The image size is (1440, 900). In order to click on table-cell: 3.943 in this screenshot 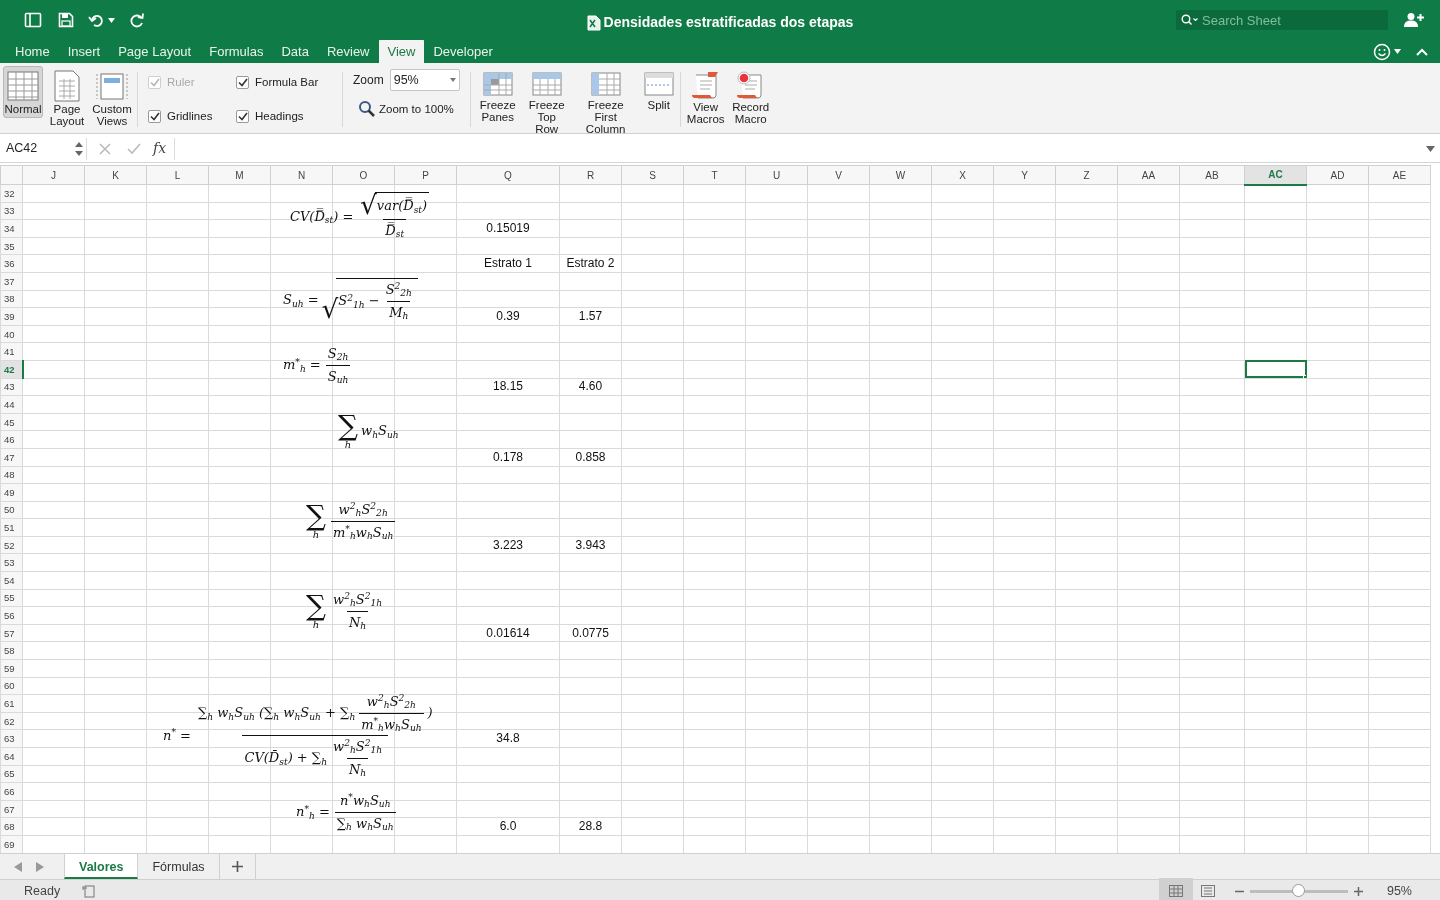, I will do `click(590, 545)`.